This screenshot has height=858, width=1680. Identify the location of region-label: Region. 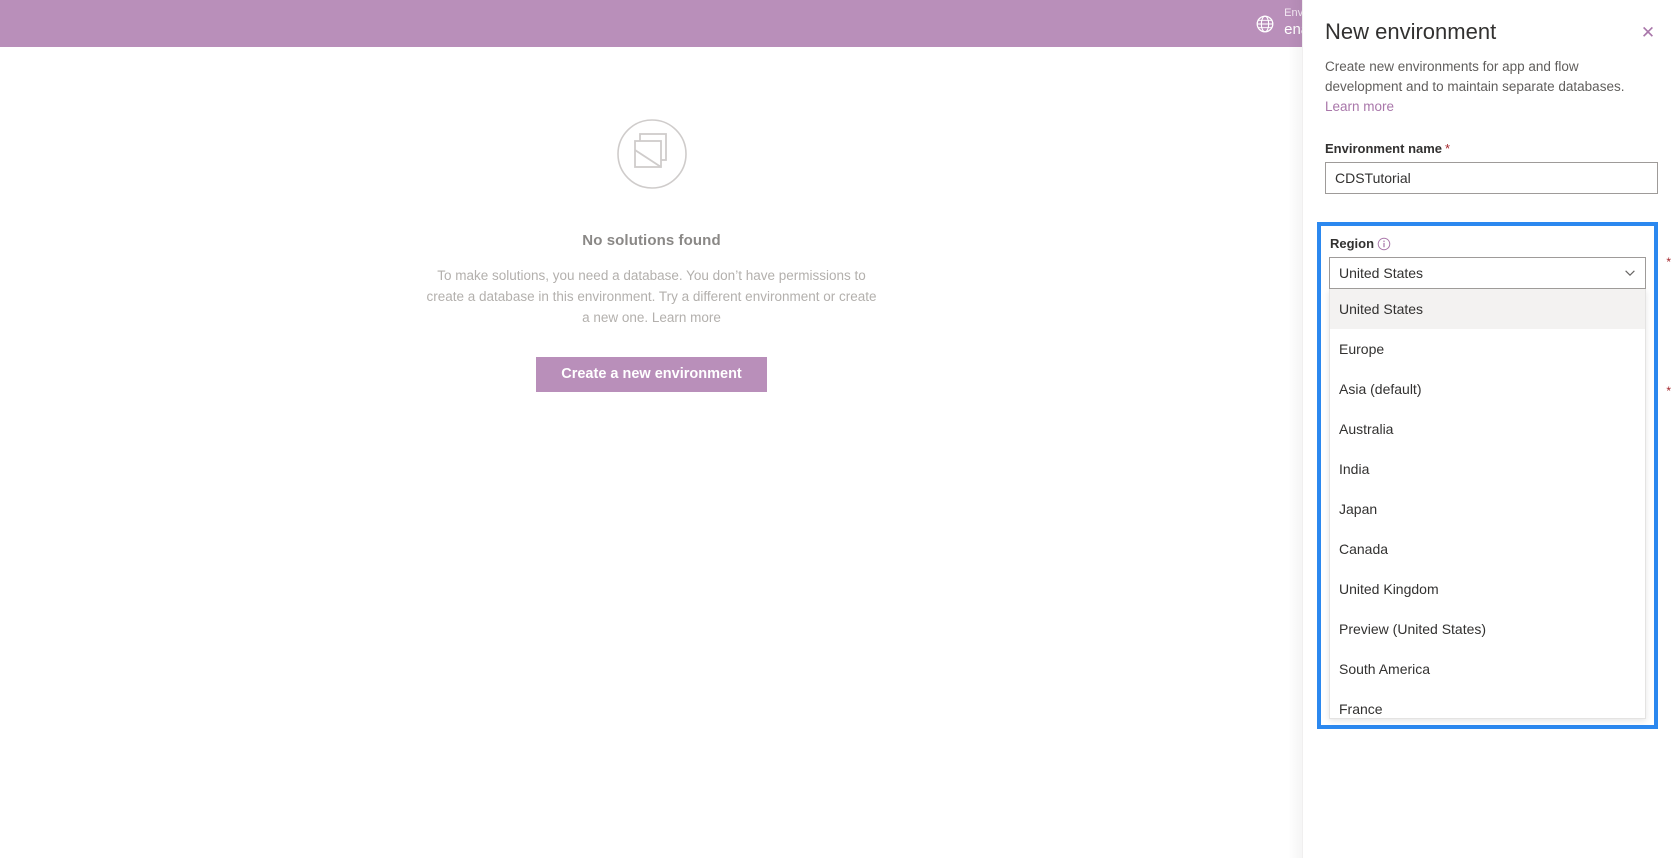
(1487, 243).